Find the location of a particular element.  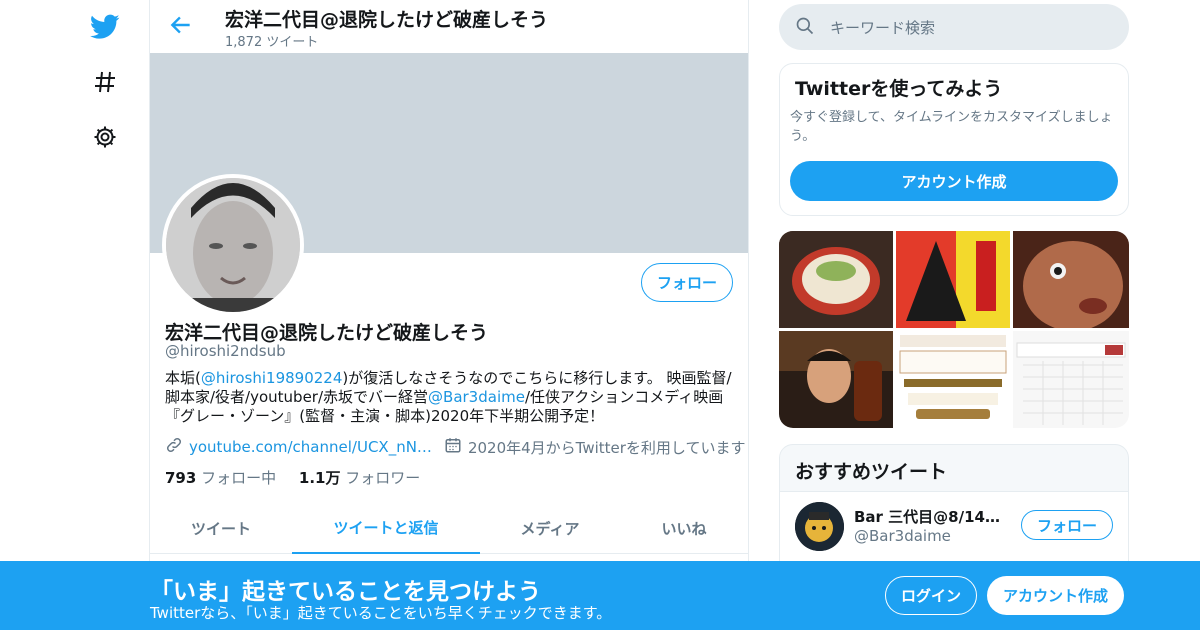

follow-button: フォロー is located at coordinates (687, 282).